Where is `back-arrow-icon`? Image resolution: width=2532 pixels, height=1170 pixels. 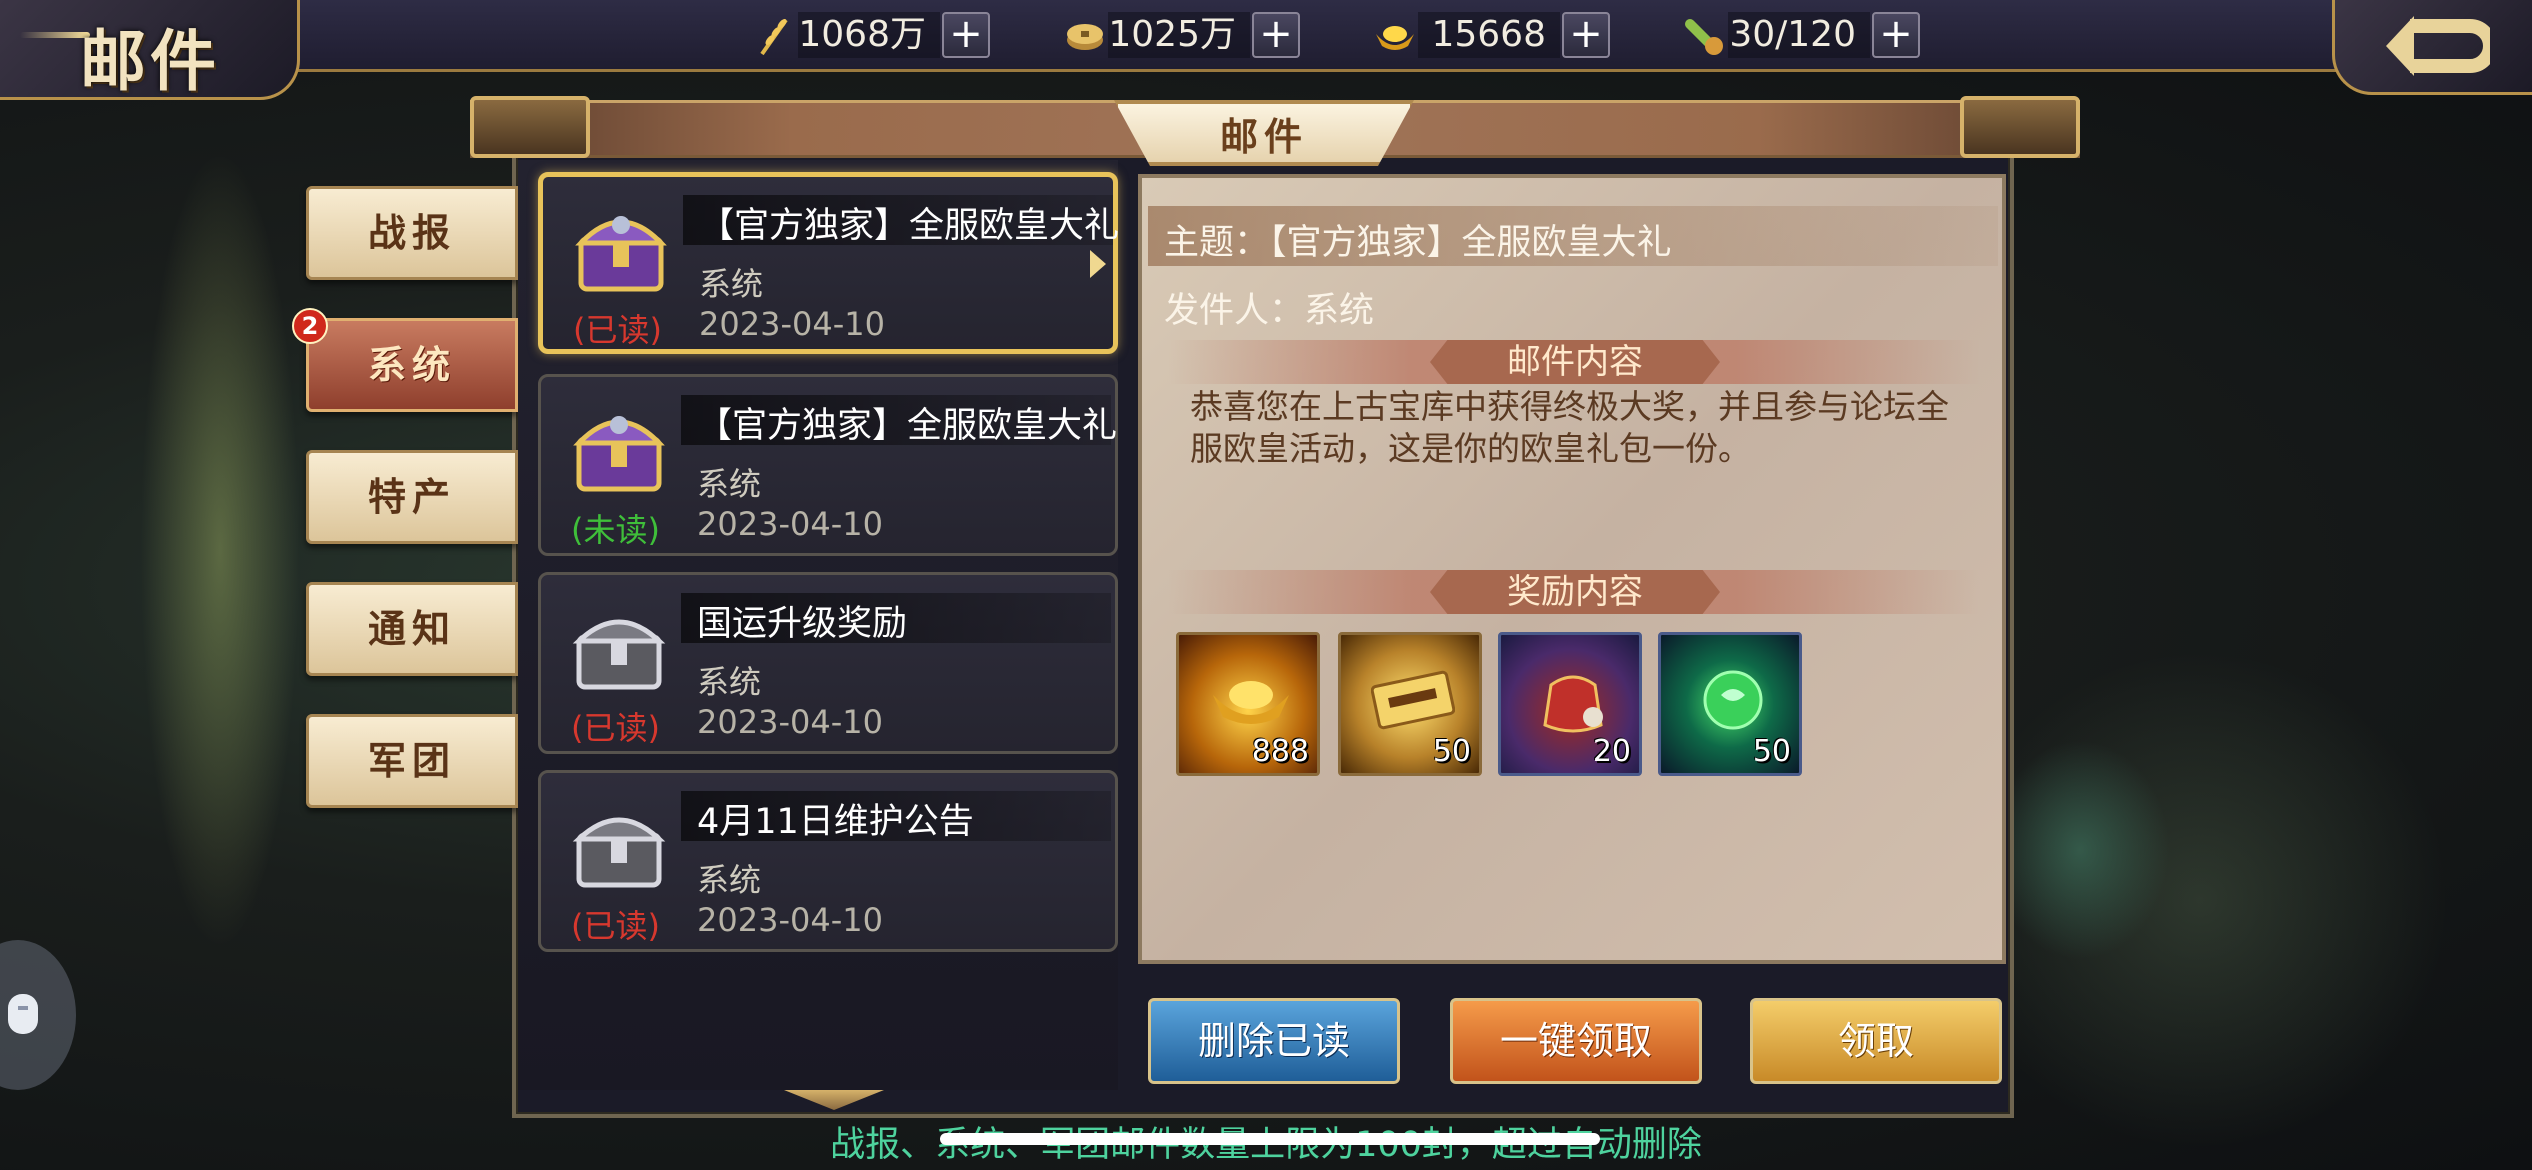
back-arrow-icon is located at coordinates (2438, 46).